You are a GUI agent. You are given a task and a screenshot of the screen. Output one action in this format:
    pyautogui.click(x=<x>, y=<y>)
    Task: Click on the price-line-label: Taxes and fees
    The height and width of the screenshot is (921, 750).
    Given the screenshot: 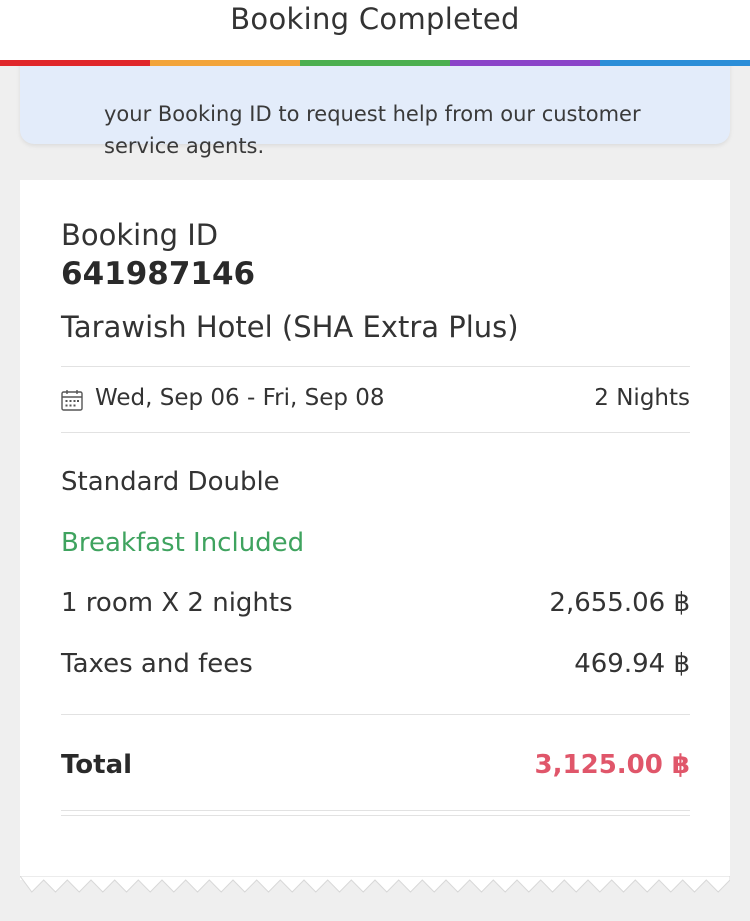 What is the action you would take?
    pyautogui.click(x=157, y=664)
    